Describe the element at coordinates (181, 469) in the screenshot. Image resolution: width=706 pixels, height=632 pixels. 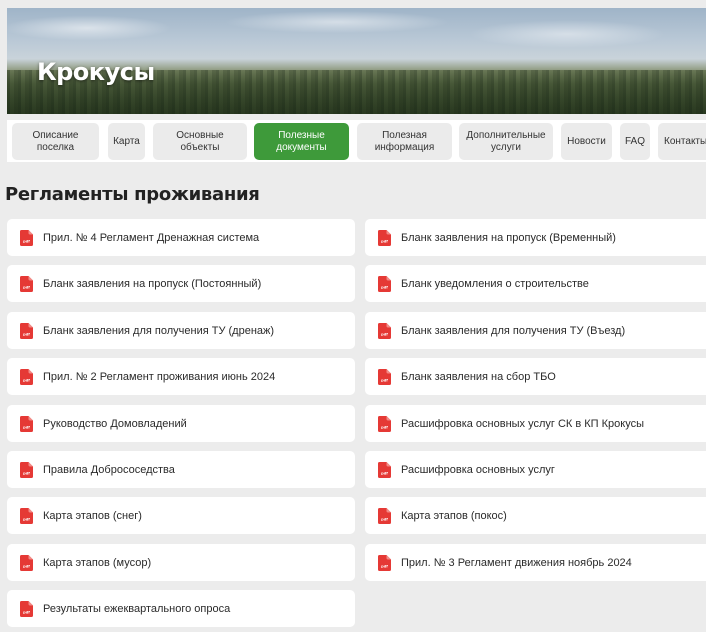
I see `document-link: pdf Правила Добрососедства` at that location.